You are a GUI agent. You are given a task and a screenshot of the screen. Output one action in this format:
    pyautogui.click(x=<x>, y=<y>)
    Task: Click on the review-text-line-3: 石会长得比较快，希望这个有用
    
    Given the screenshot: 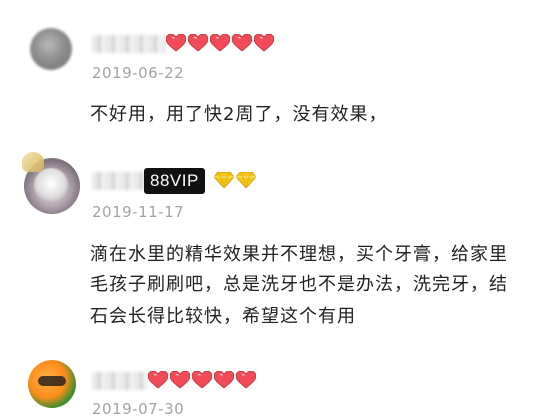 What is the action you would take?
    pyautogui.click(x=223, y=316)
    